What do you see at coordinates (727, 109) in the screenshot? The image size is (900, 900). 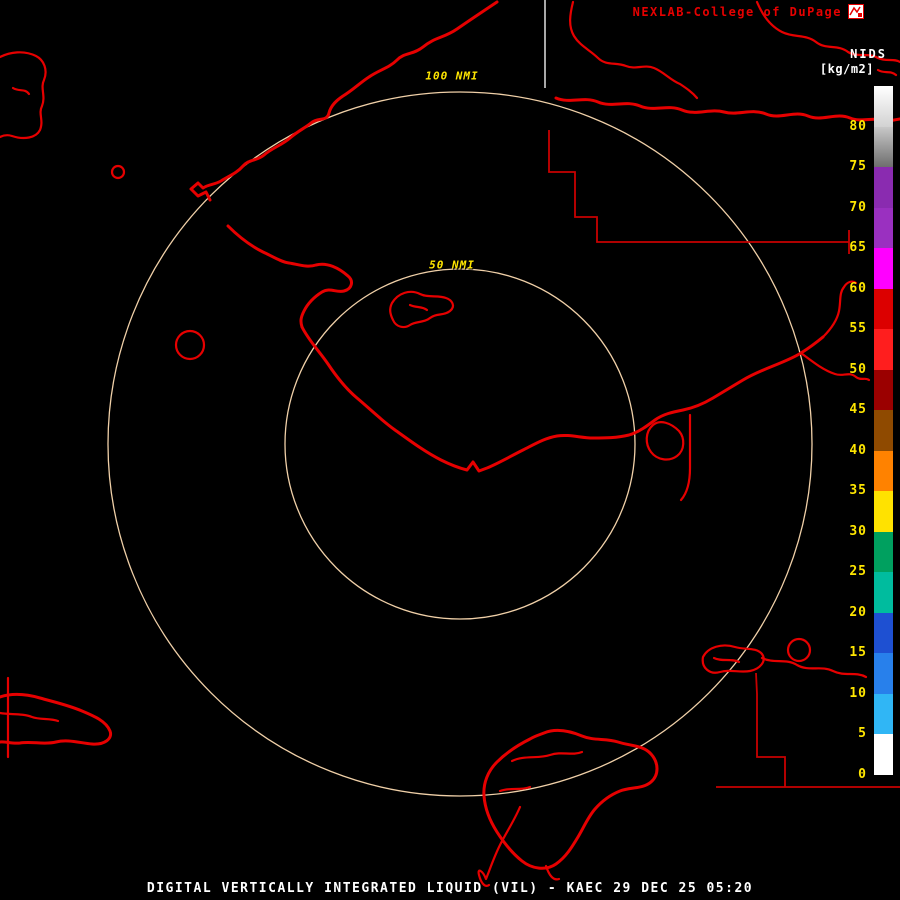 I see `coastline-topright-main` at bounding box center [727, 109].